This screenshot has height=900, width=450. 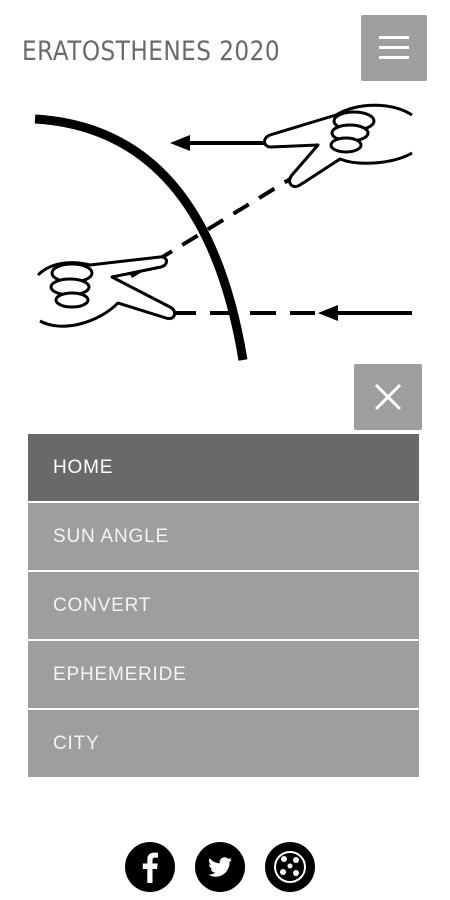 I want to click on sunray-bottom-arrow, so click(x=291, y=313).